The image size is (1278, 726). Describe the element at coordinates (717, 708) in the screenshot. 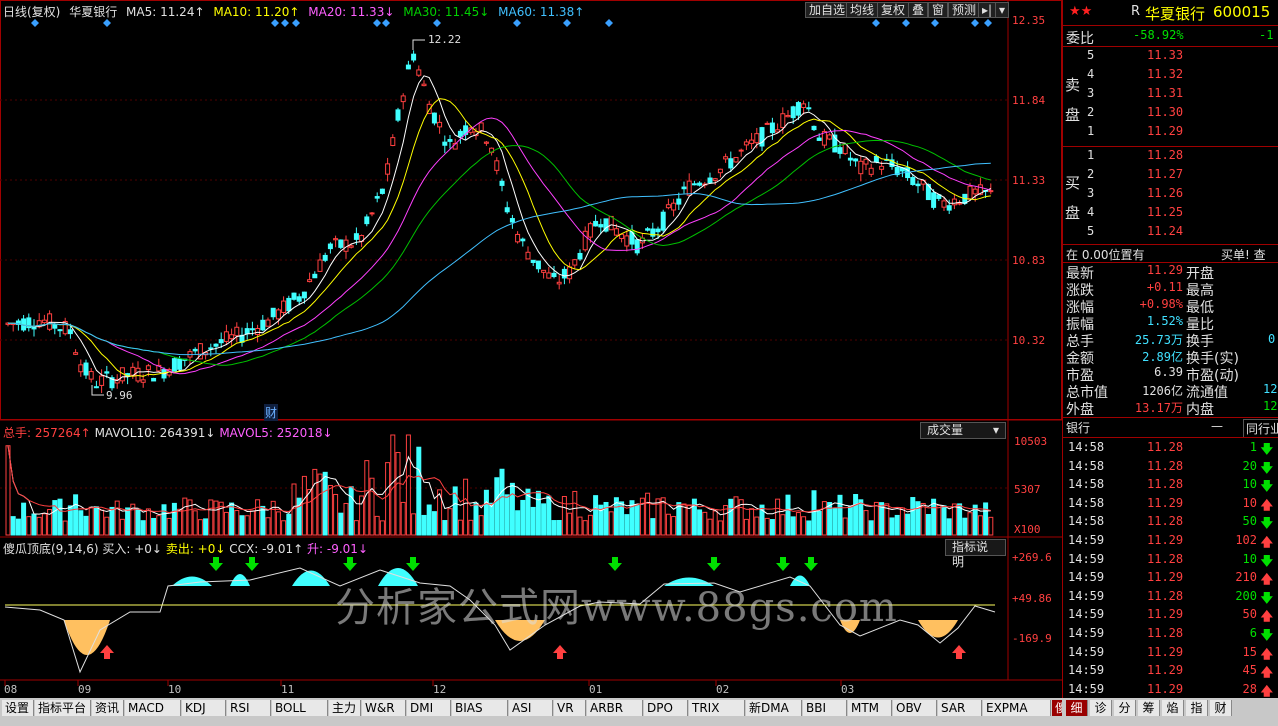

I see `indicator-tab: TRIX` at that location.